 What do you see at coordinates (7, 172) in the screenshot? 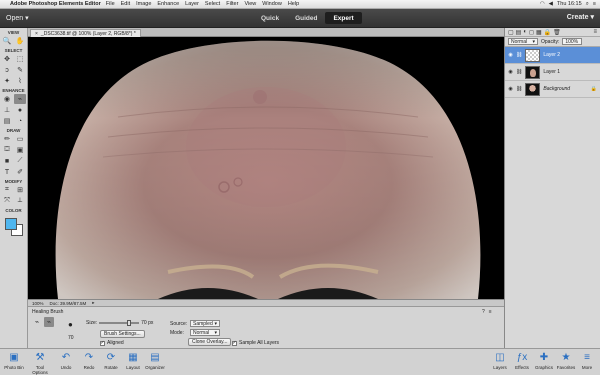
I see `type-tool-icon: T` at bounding box center [7, 172].